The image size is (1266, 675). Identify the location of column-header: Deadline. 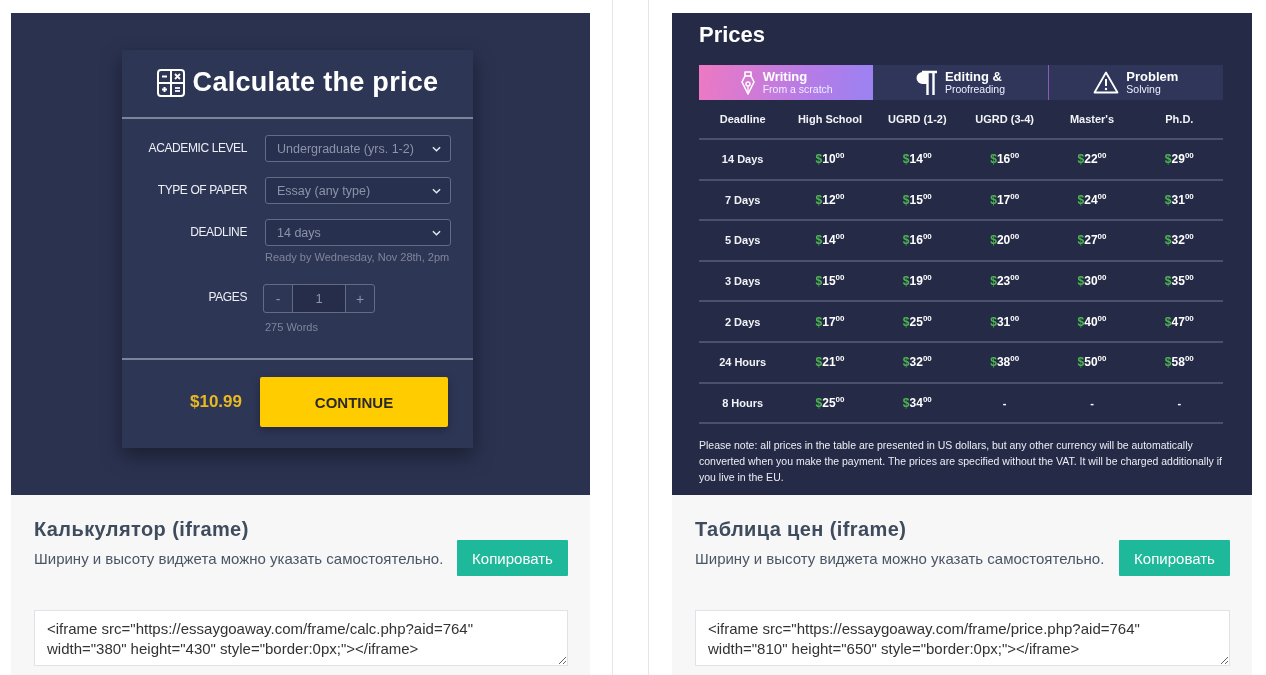
(742, 119).